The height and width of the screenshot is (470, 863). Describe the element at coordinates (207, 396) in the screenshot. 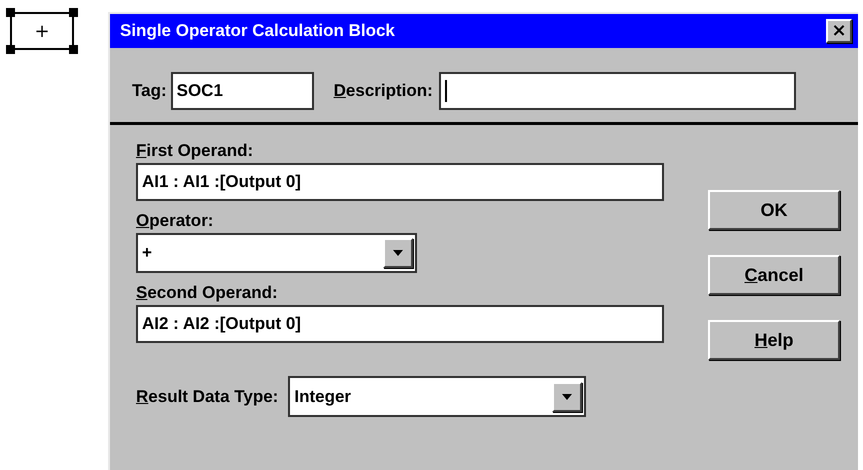

I see `field-label: Result Data Type:` at that location.